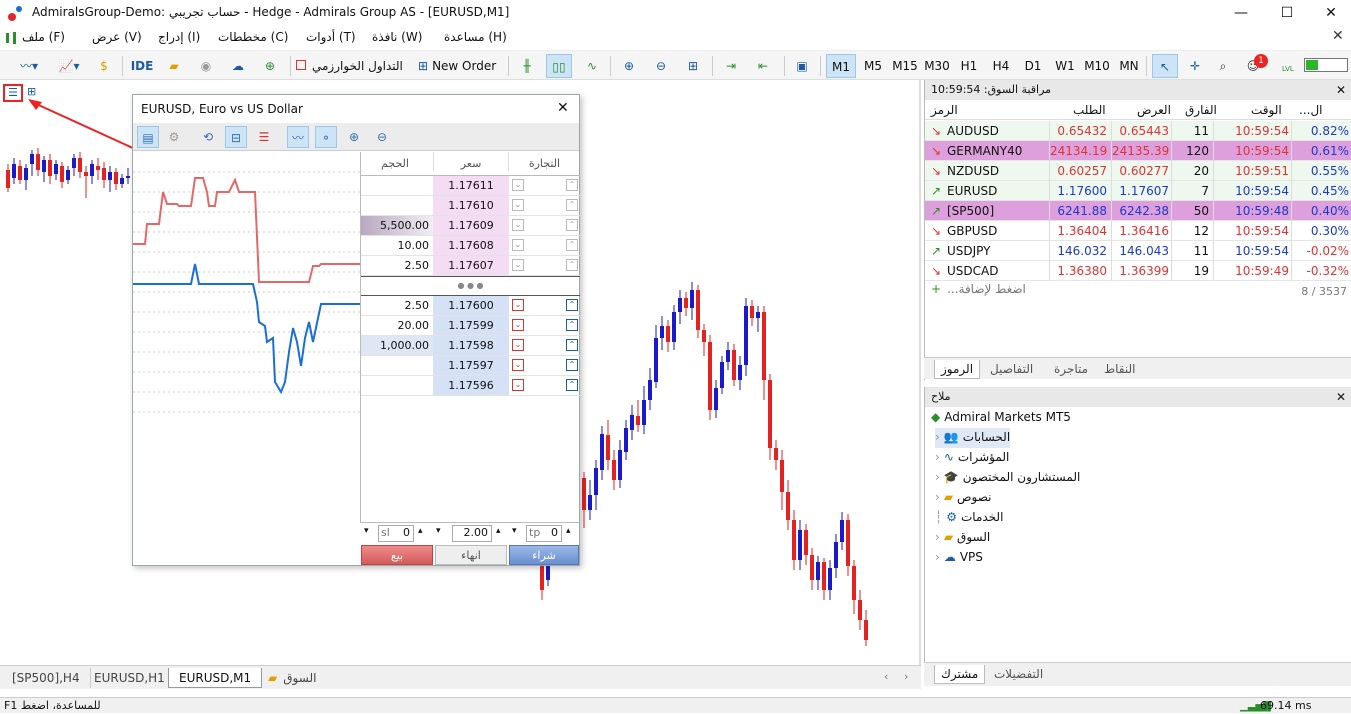 This screenshot has width=1351, height=714. Describe the element at coordinates (1341, 397) in the screenshot. I see `navigator-close-icon: ✕` at that location.